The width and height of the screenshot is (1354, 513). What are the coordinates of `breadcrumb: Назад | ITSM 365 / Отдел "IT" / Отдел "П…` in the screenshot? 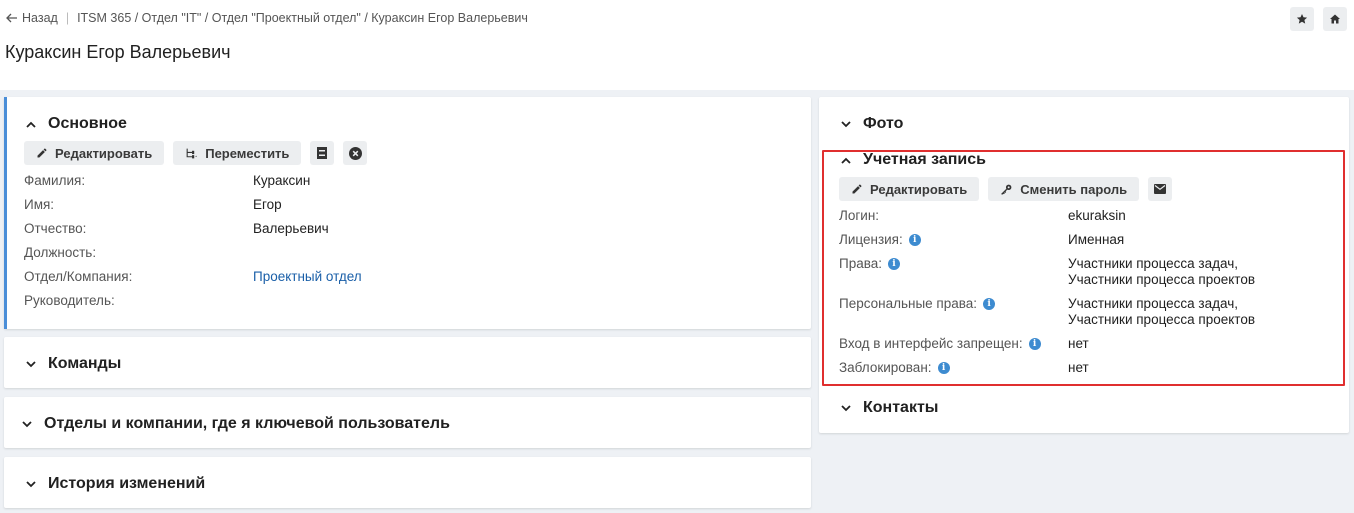 It's located at (267, 18).